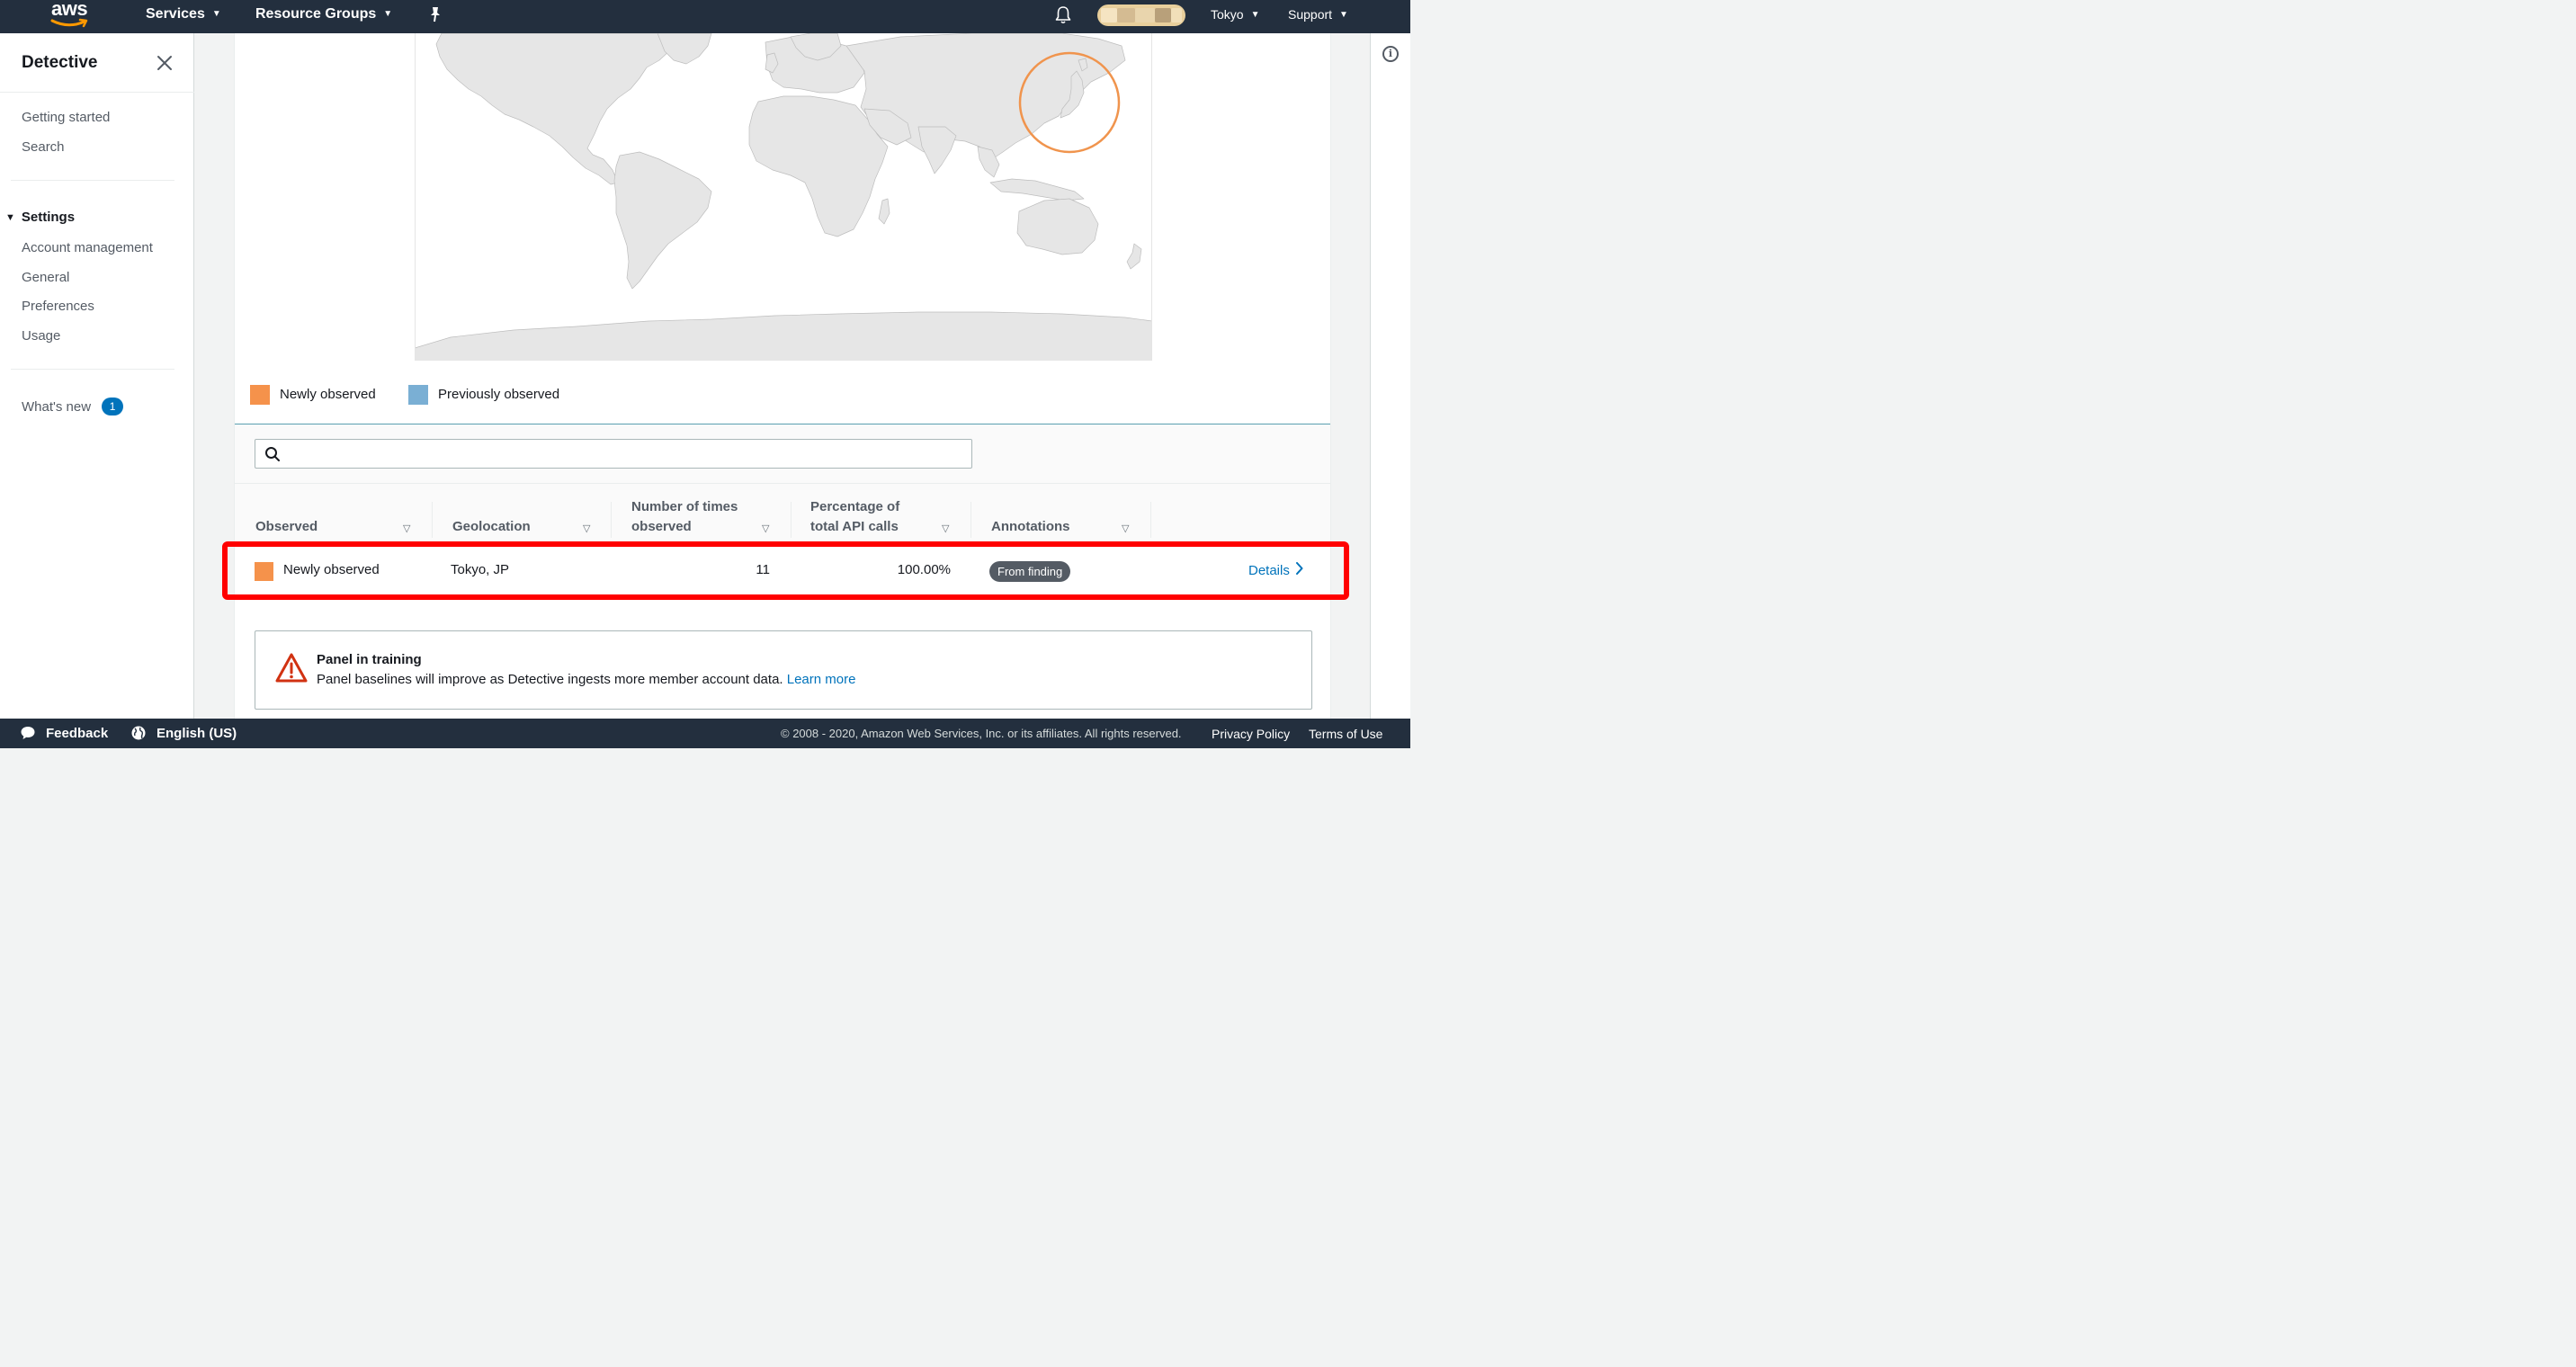  What do you see at coordinates (41, 336) in the screenshot?
I see `sidebar-item-usage: Usage` at bounding box center [41, 336].